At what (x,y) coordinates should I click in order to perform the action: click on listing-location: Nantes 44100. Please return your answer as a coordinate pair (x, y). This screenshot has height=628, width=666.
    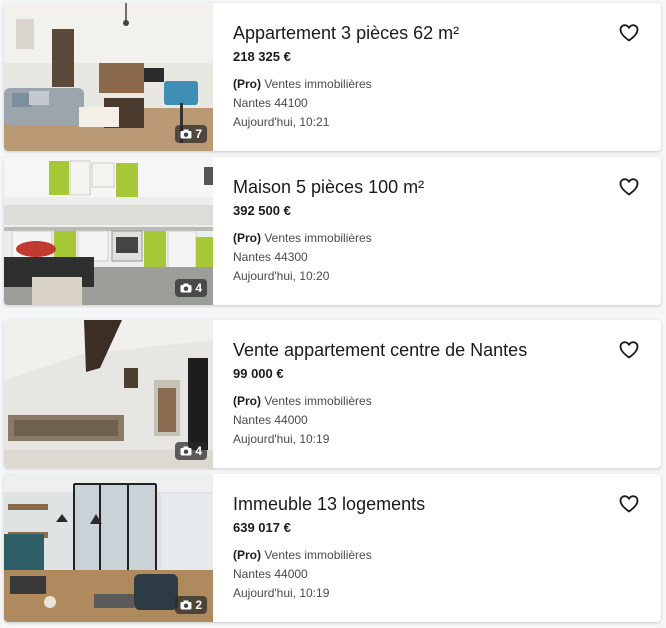
    Looking at the image, I should click on (270, 103).